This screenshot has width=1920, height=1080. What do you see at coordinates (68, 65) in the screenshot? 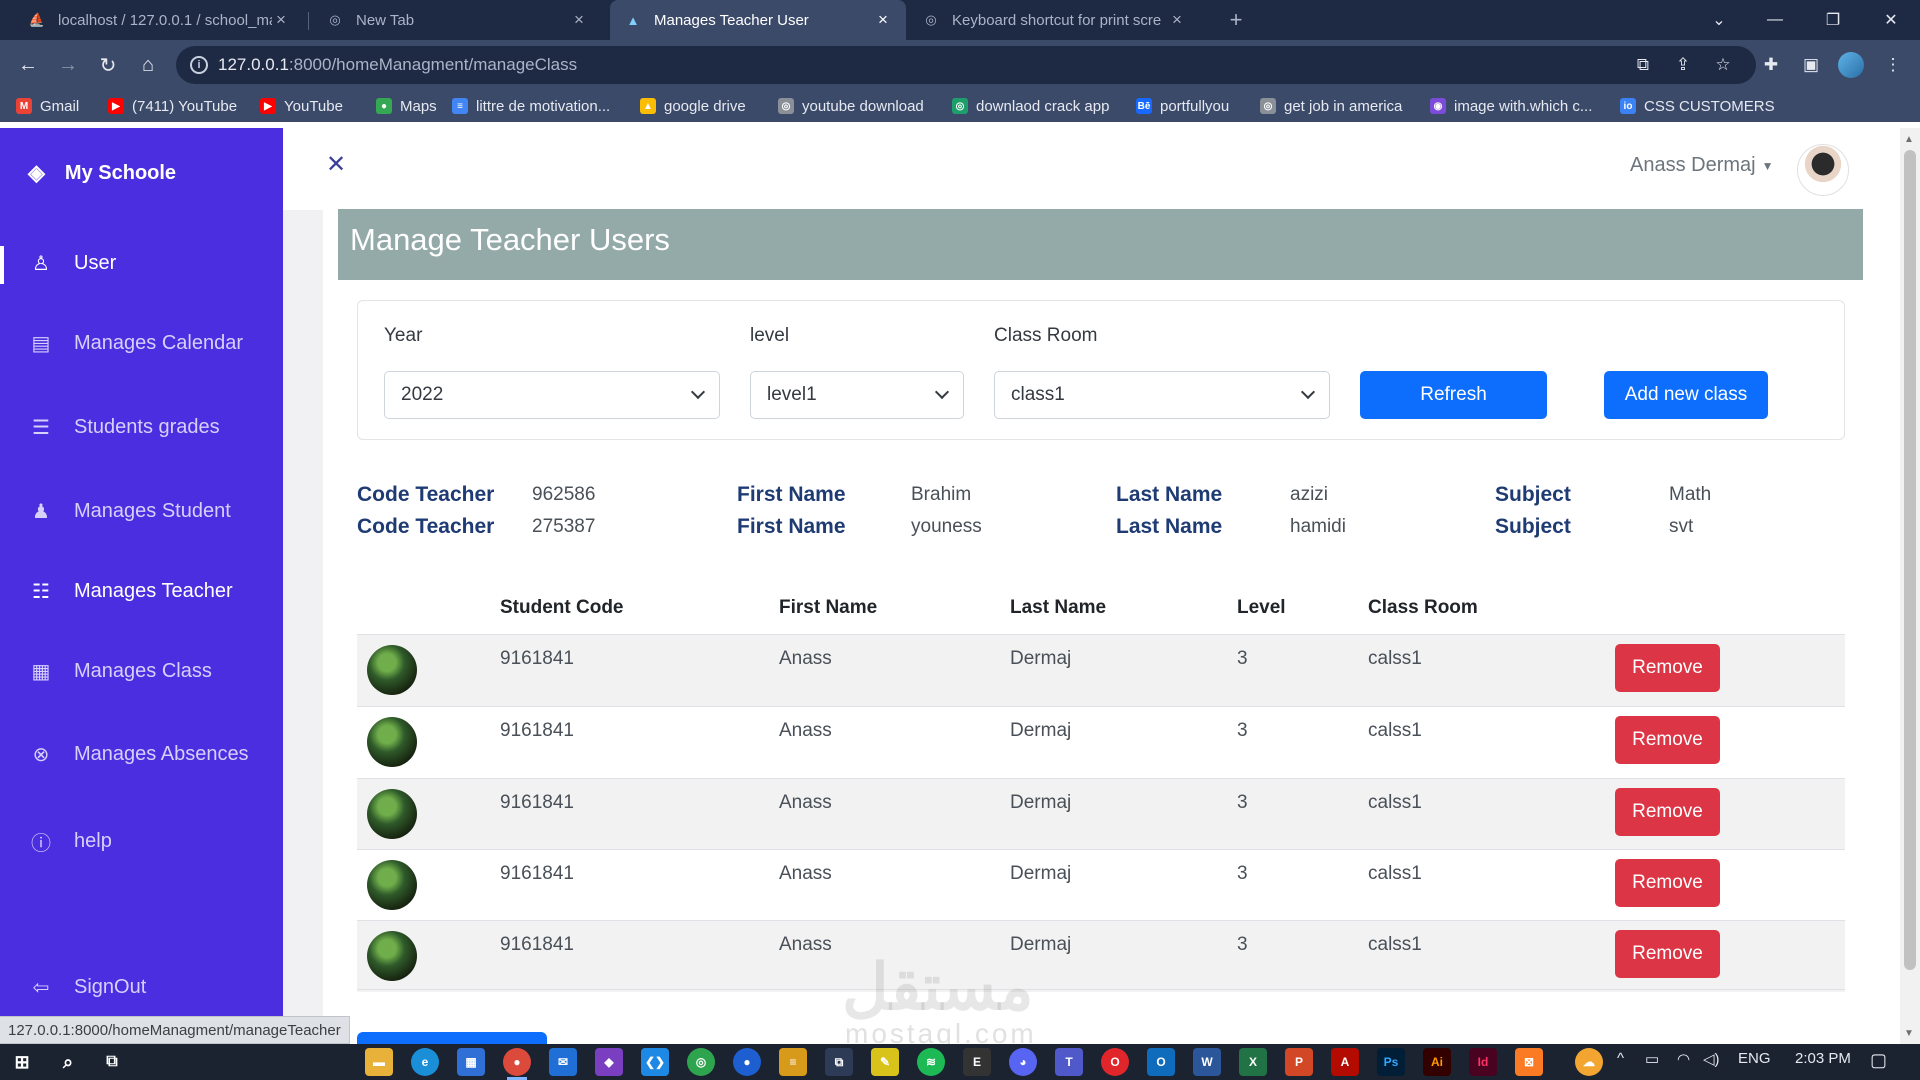
I see `forward-icon: →` at bounding box center [68, 65].